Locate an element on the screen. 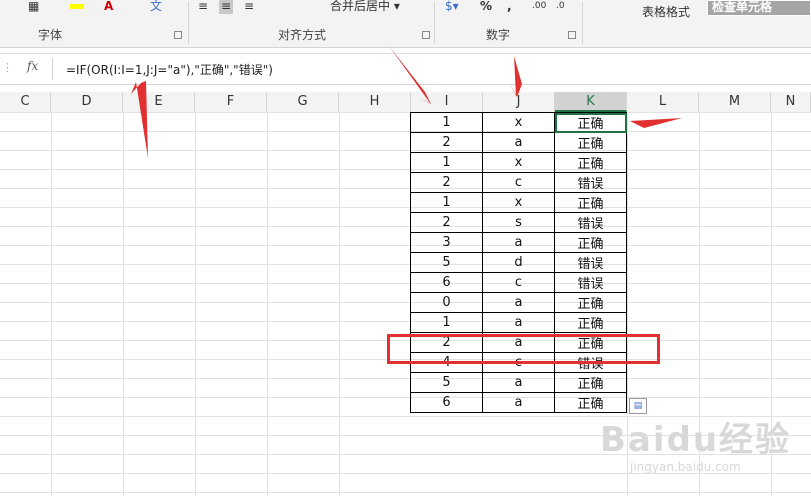 The image size is (811, 496). watermark-logo: Baidu经验 is located at coordinates (696, 440).